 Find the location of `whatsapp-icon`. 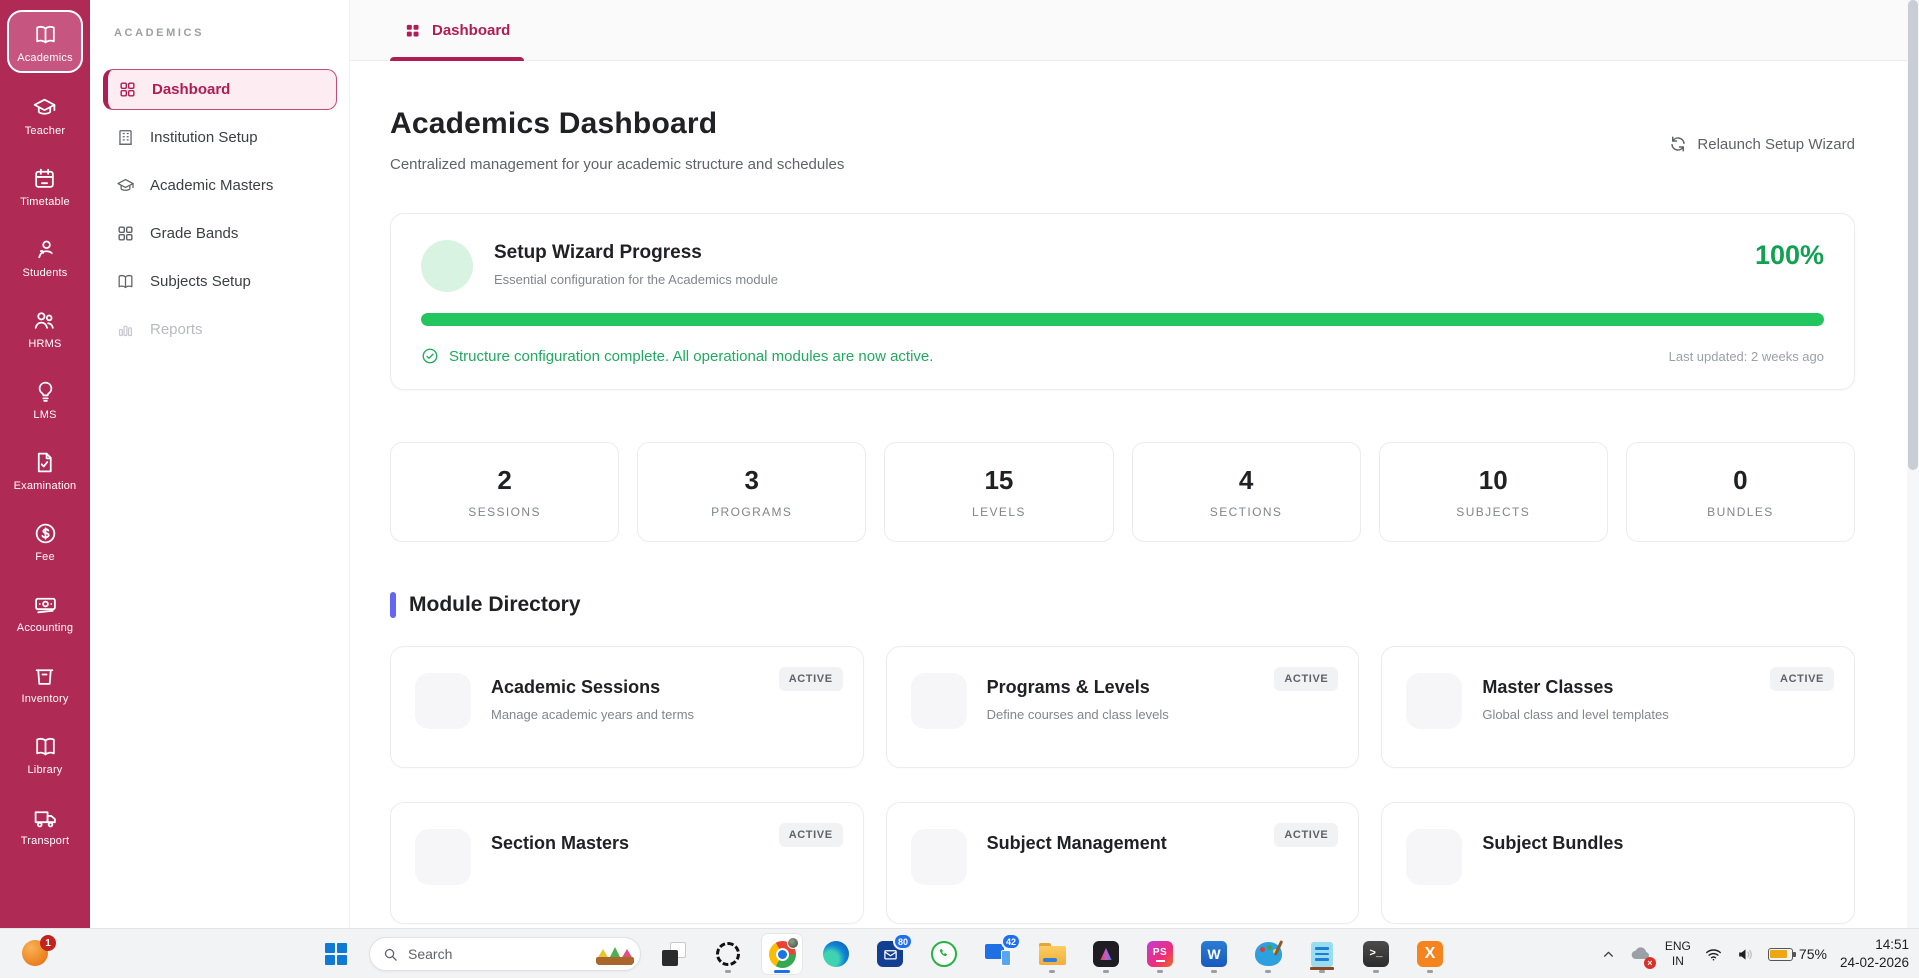

whatsapp-icon is located at coordinates (944, 954).